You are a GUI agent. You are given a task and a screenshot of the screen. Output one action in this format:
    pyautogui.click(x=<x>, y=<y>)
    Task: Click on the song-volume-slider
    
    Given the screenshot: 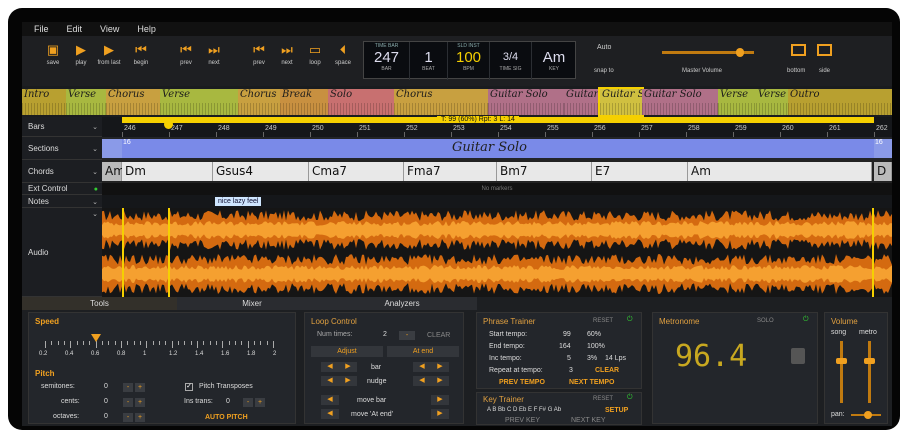 What is the action you would take?
    pyautogui.click(x=841, y=372)
    